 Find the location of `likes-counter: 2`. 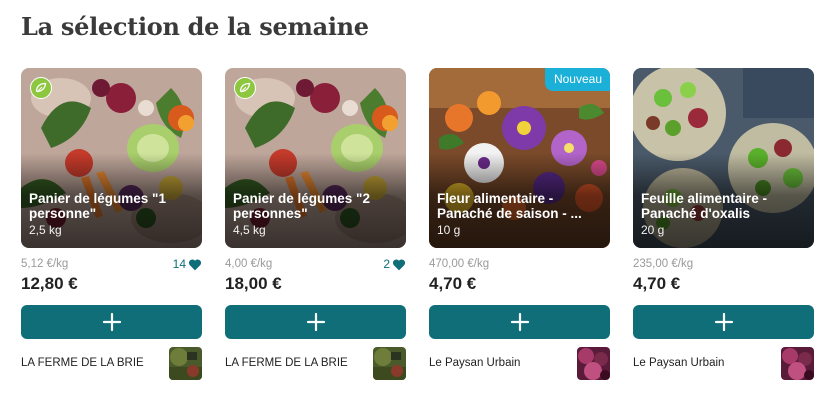

likes-counter: 2 is located at coordinates (394, 264).